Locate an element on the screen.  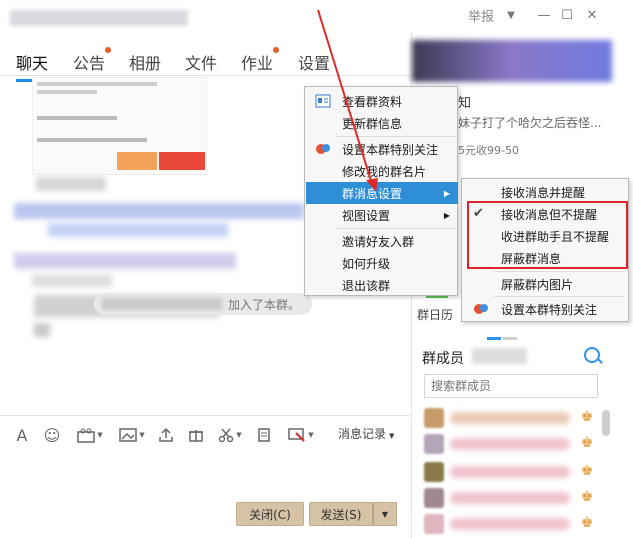
menu-item-label: 更新群信息 is located at coordinates (372, 123).